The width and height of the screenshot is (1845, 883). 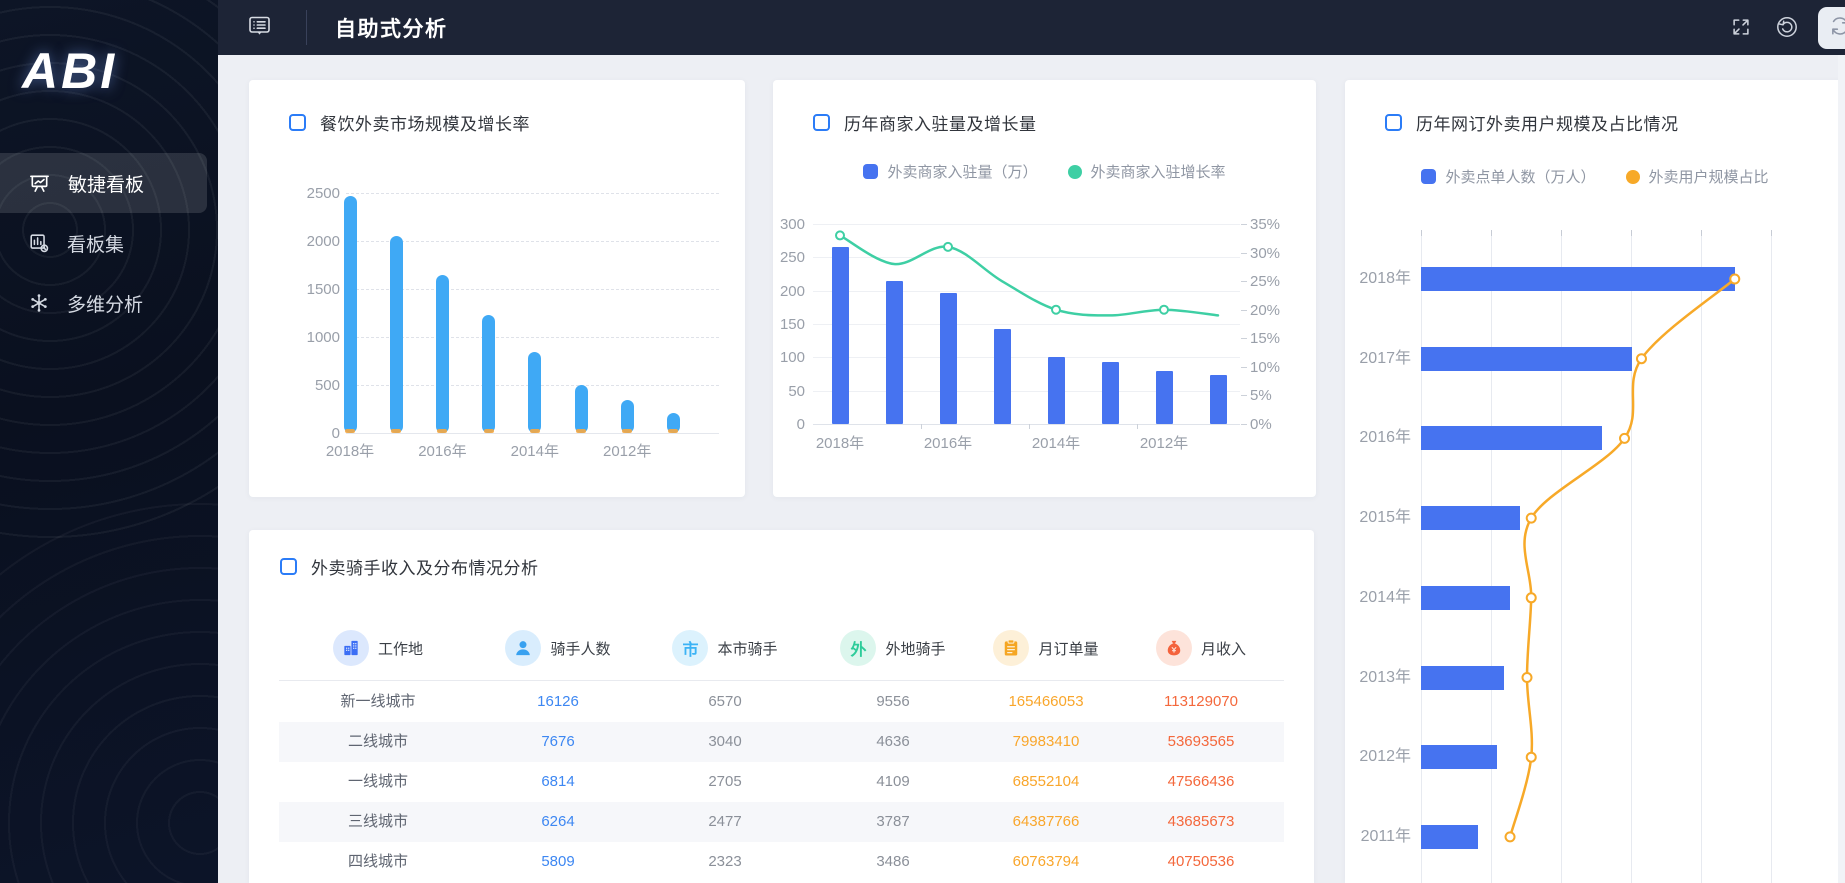 What do you see at coordinates (105, 305) in the screenshot?
I see `sidebar-item-label: 多维分析` at bounding box center [105, 305].